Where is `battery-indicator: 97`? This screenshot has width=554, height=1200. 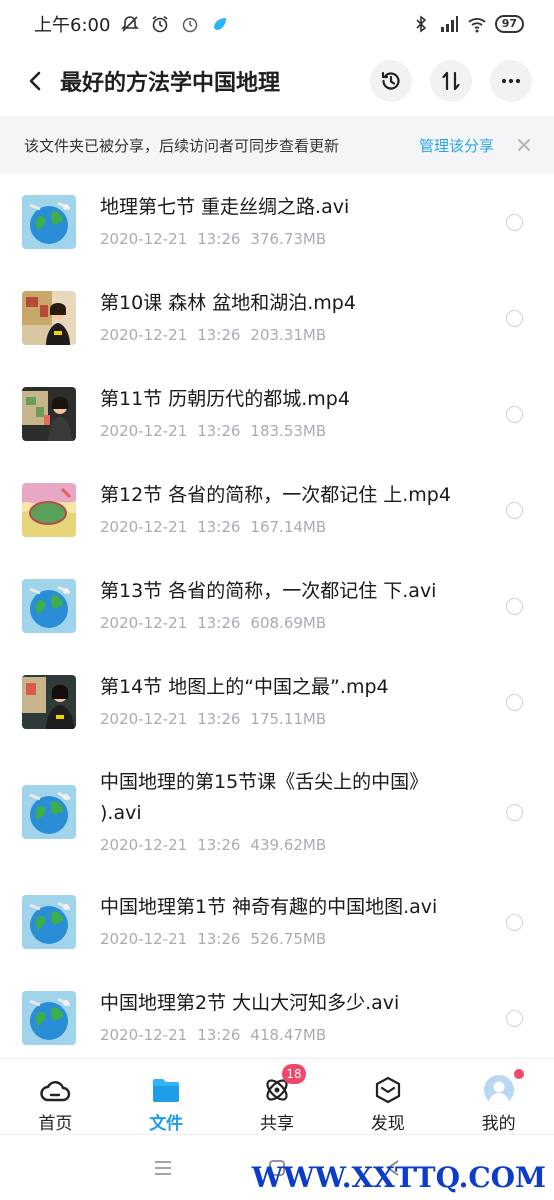
battery-indicator: 97 is located at coordinates (509, 24).